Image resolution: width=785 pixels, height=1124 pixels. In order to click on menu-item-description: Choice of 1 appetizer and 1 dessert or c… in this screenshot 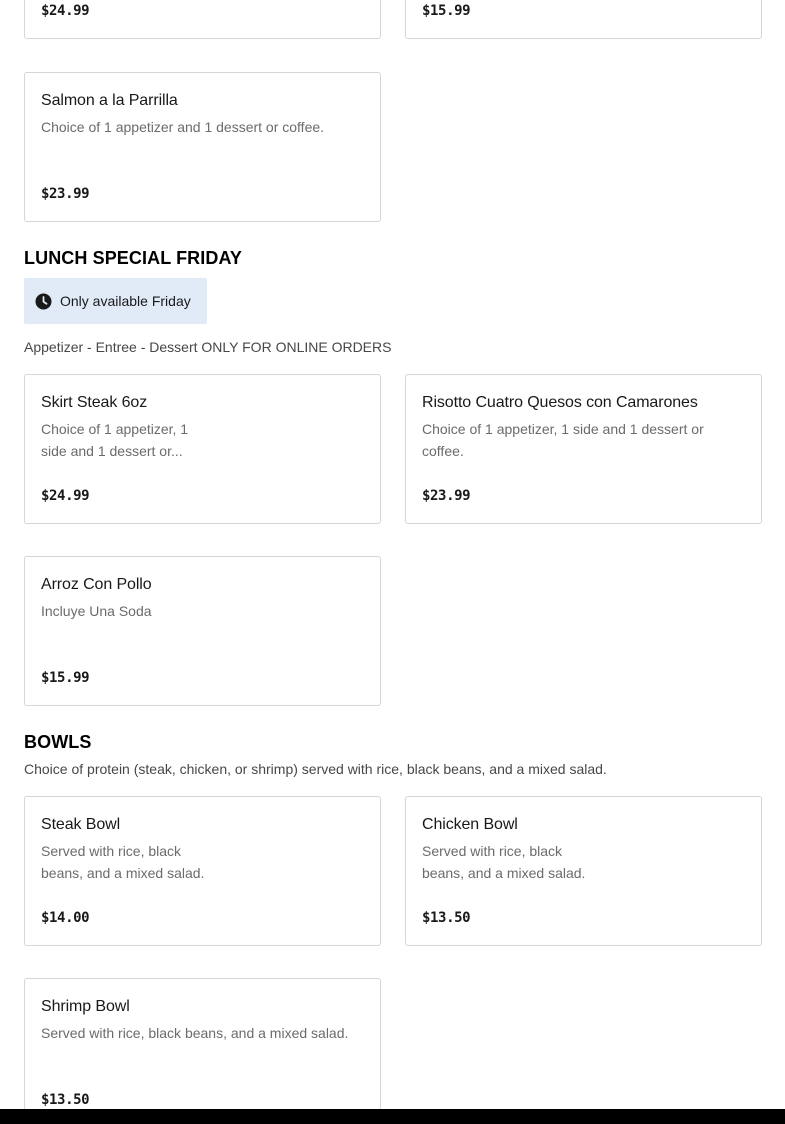, I will do `click(183, 127)`.